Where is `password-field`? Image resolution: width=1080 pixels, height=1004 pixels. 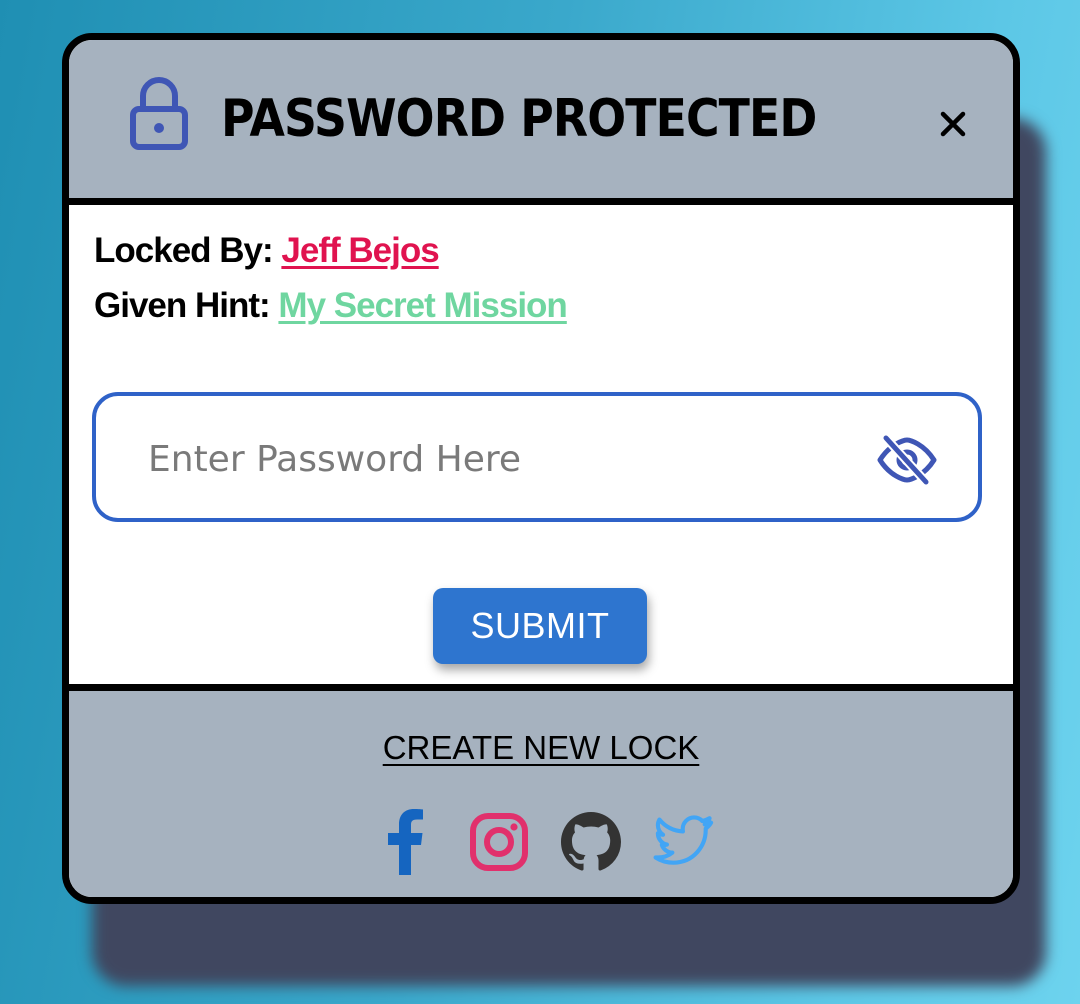 password-field is located at coordinates (537, 457).